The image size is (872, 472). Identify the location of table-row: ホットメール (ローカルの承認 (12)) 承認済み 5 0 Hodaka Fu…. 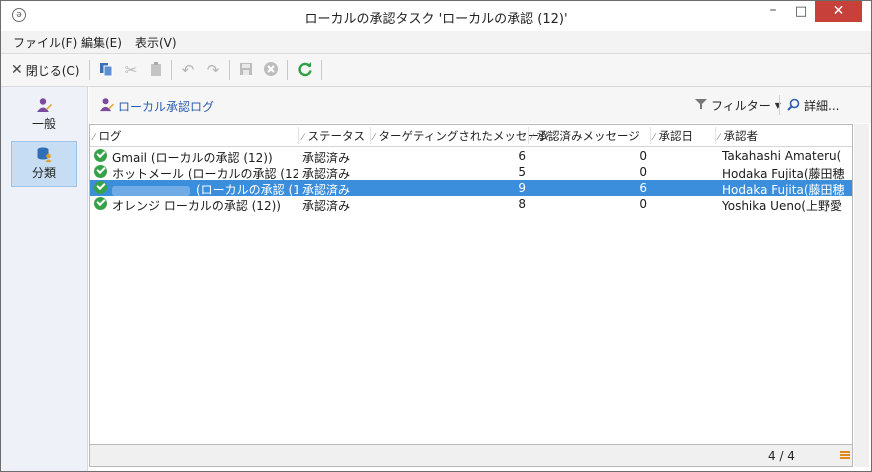
(471, 172).